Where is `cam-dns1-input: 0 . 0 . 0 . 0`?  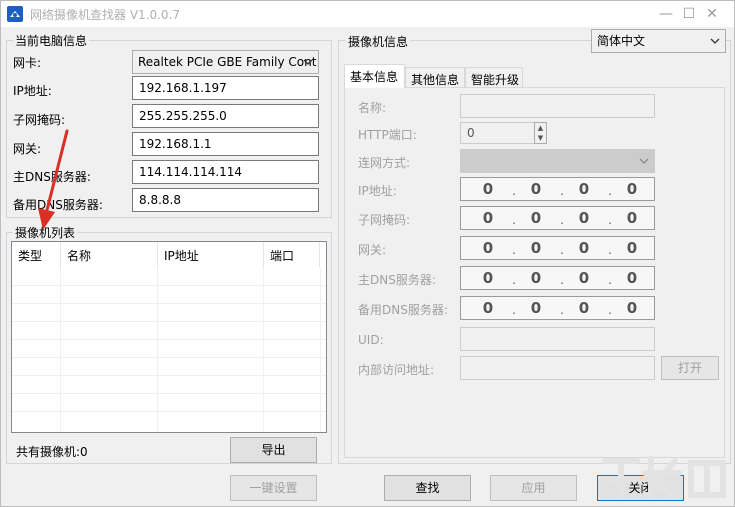
cam-dns1-input: 0 . 0 . 0 . 0 is located at coordinates (557, 278).